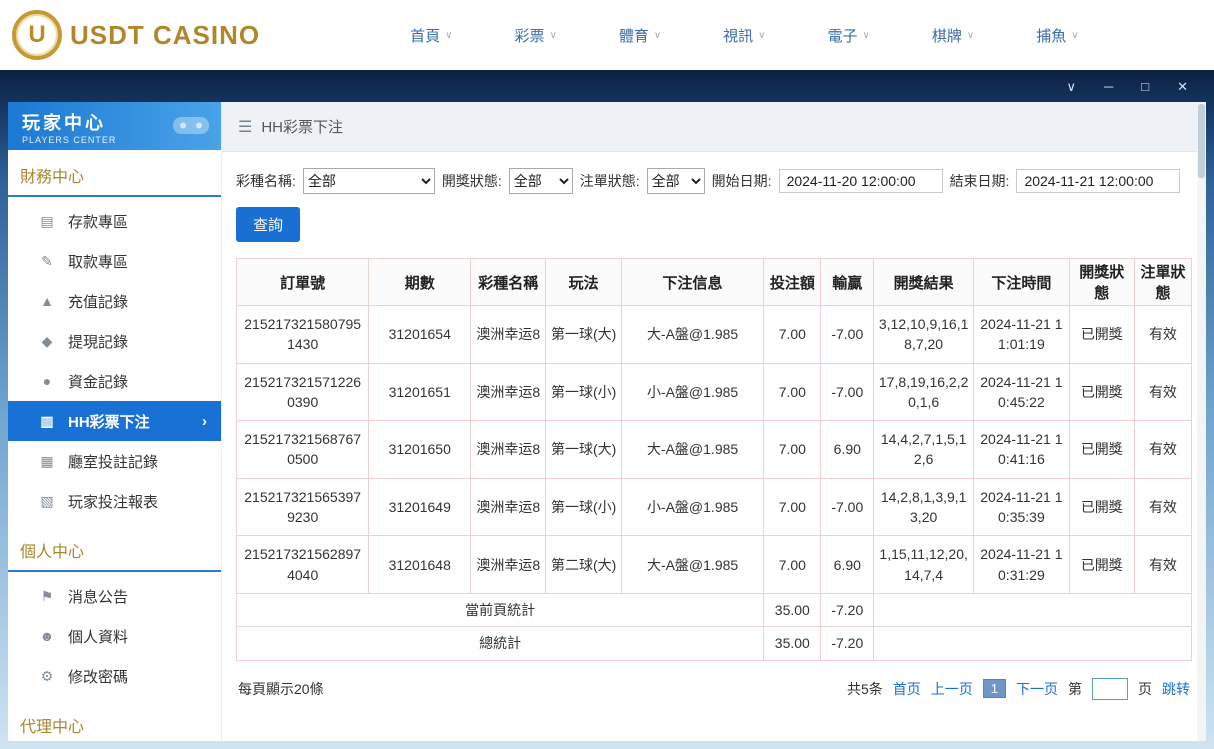 Image resolution: width=1214 pixels, height=749 pixels. Describe the element at coordinates (268, 224) in the screenshot. I see `search-button: 查詢` at that location.